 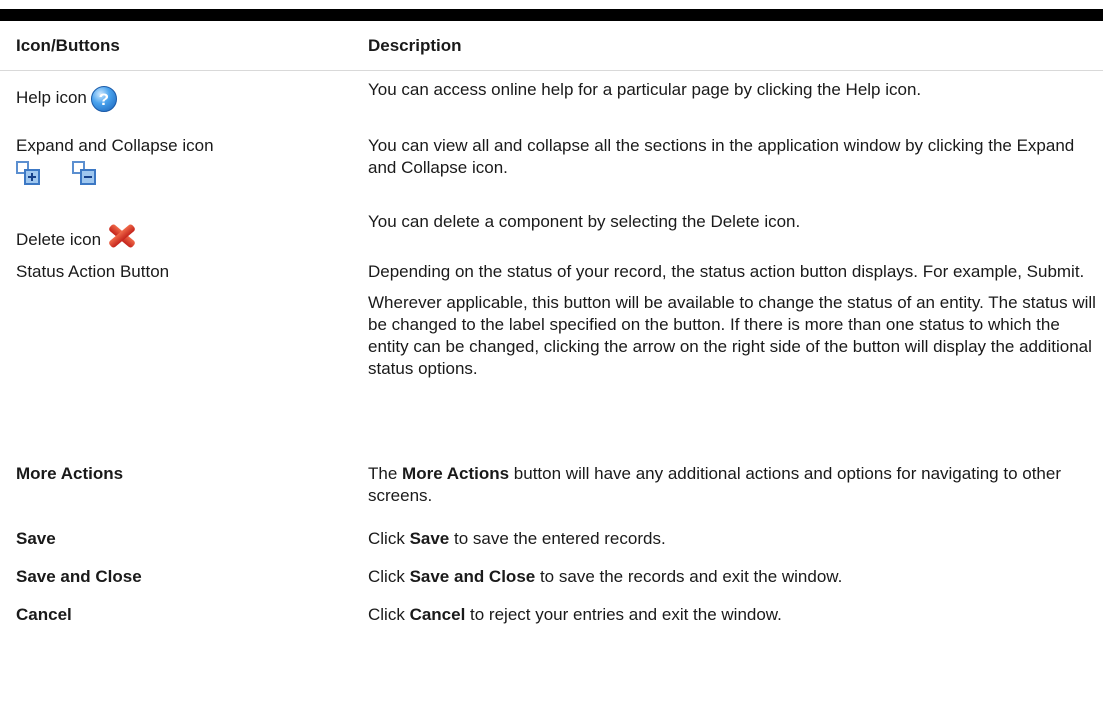 What do you see at coordinates (517, 538) in the screenshot?
I see `row-description: Click Save to save the entered records.` at bounding box center [517, 538].